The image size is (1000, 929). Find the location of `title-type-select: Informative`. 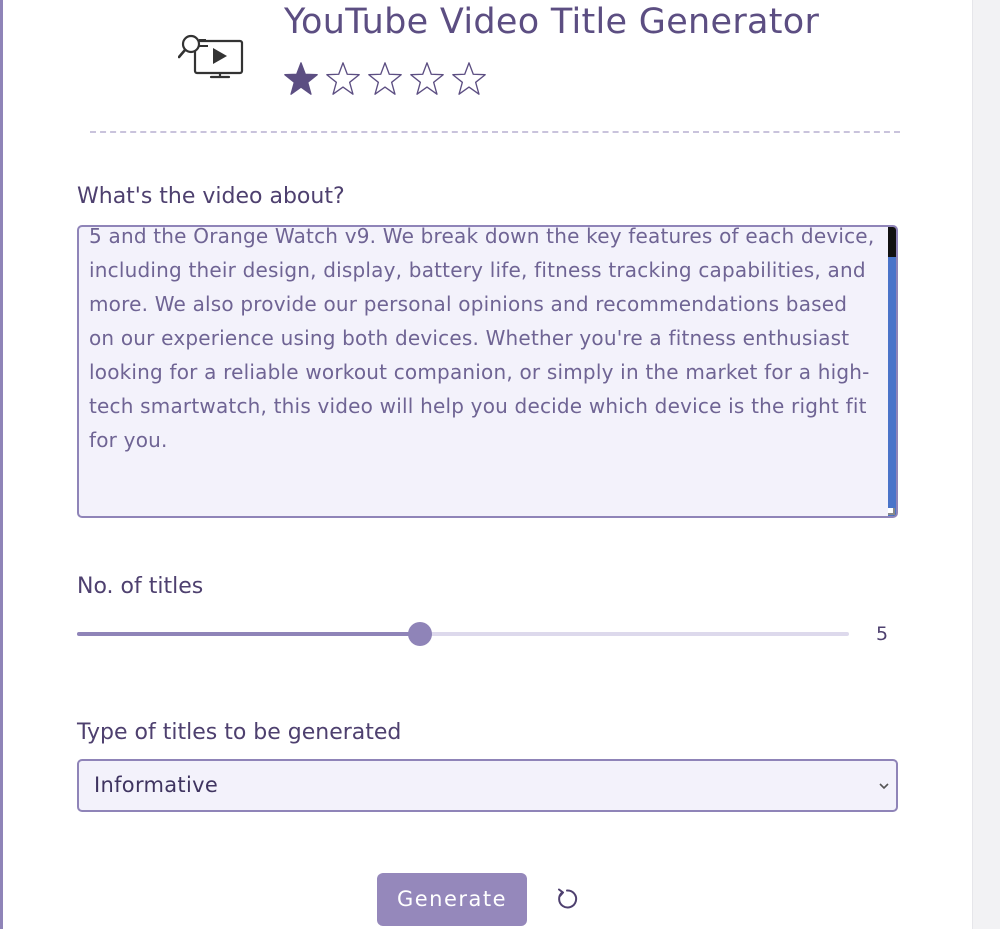

title-type-select: Informative is located at coordinates (487, 785).